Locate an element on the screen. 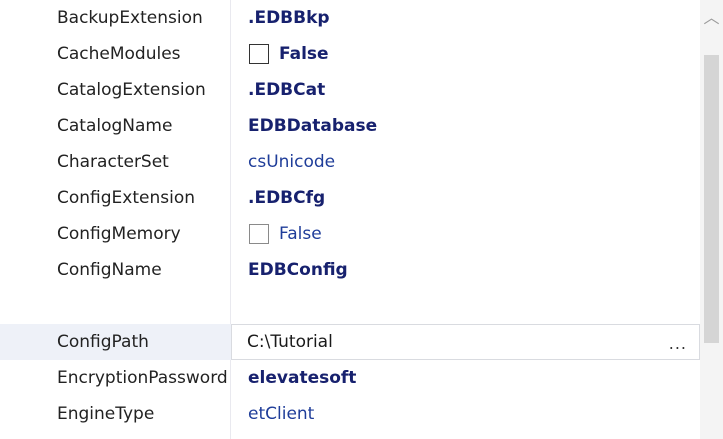 This screenshot has width=723, height=439. property-value: .EDBCfg is located at coordinates (286, 198).